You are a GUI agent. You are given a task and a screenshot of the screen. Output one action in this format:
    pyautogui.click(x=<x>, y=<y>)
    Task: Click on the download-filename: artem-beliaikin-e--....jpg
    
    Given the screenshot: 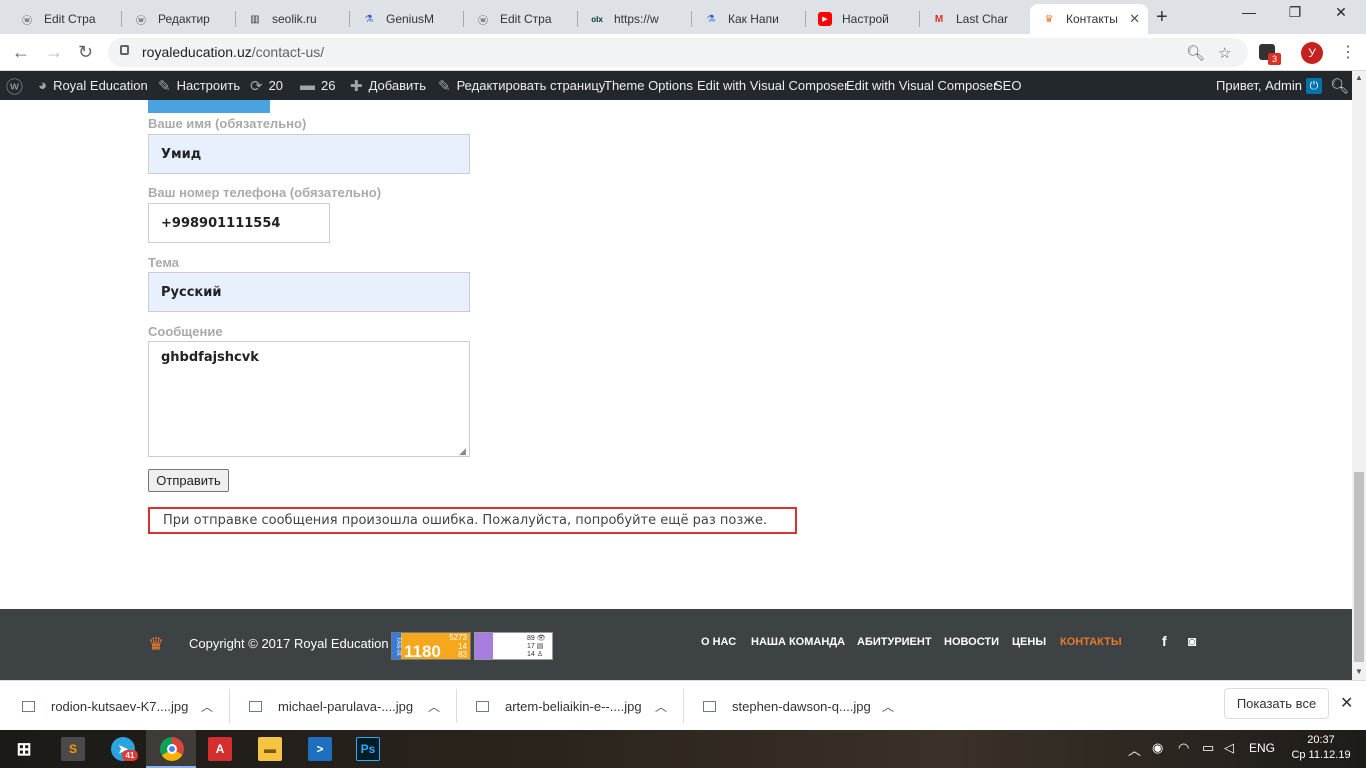 What is the action you would take?
    pyautogui.click(x=573, y=706)
    